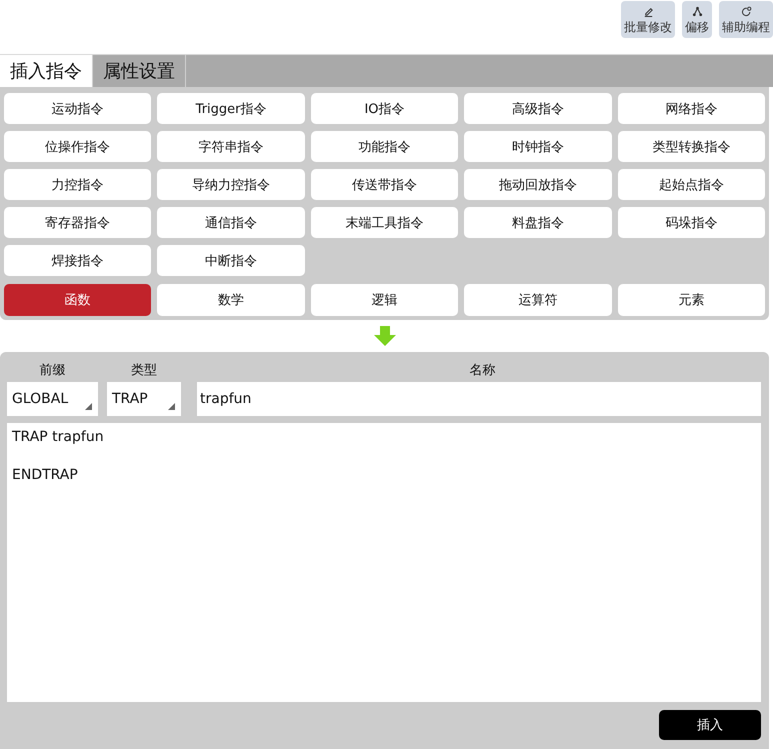 The height and width of the screenshot is (749, 773). Describe the element at coordinates (384, 300) in the screenshot. I see `category-button: 逻辑` at that location.